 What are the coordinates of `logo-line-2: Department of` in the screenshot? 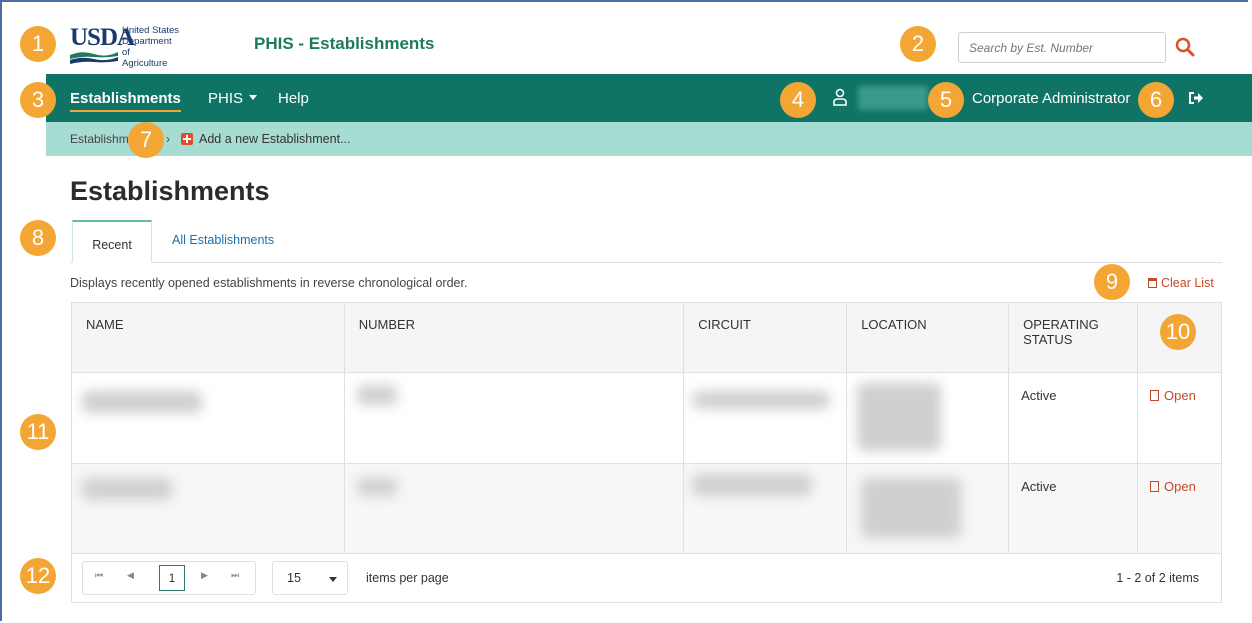 It's located at (147, 47).